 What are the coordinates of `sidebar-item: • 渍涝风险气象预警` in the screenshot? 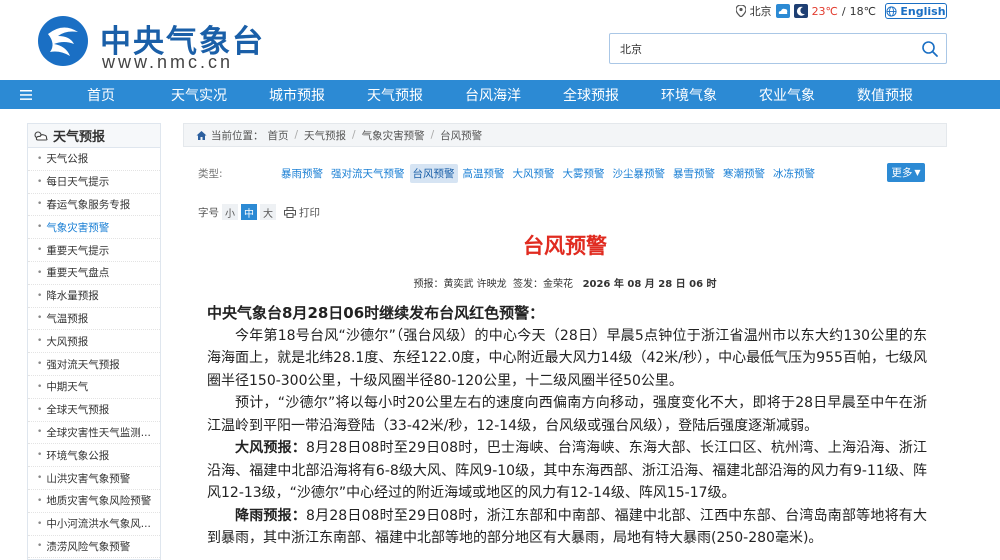 It's located at (94, 547).